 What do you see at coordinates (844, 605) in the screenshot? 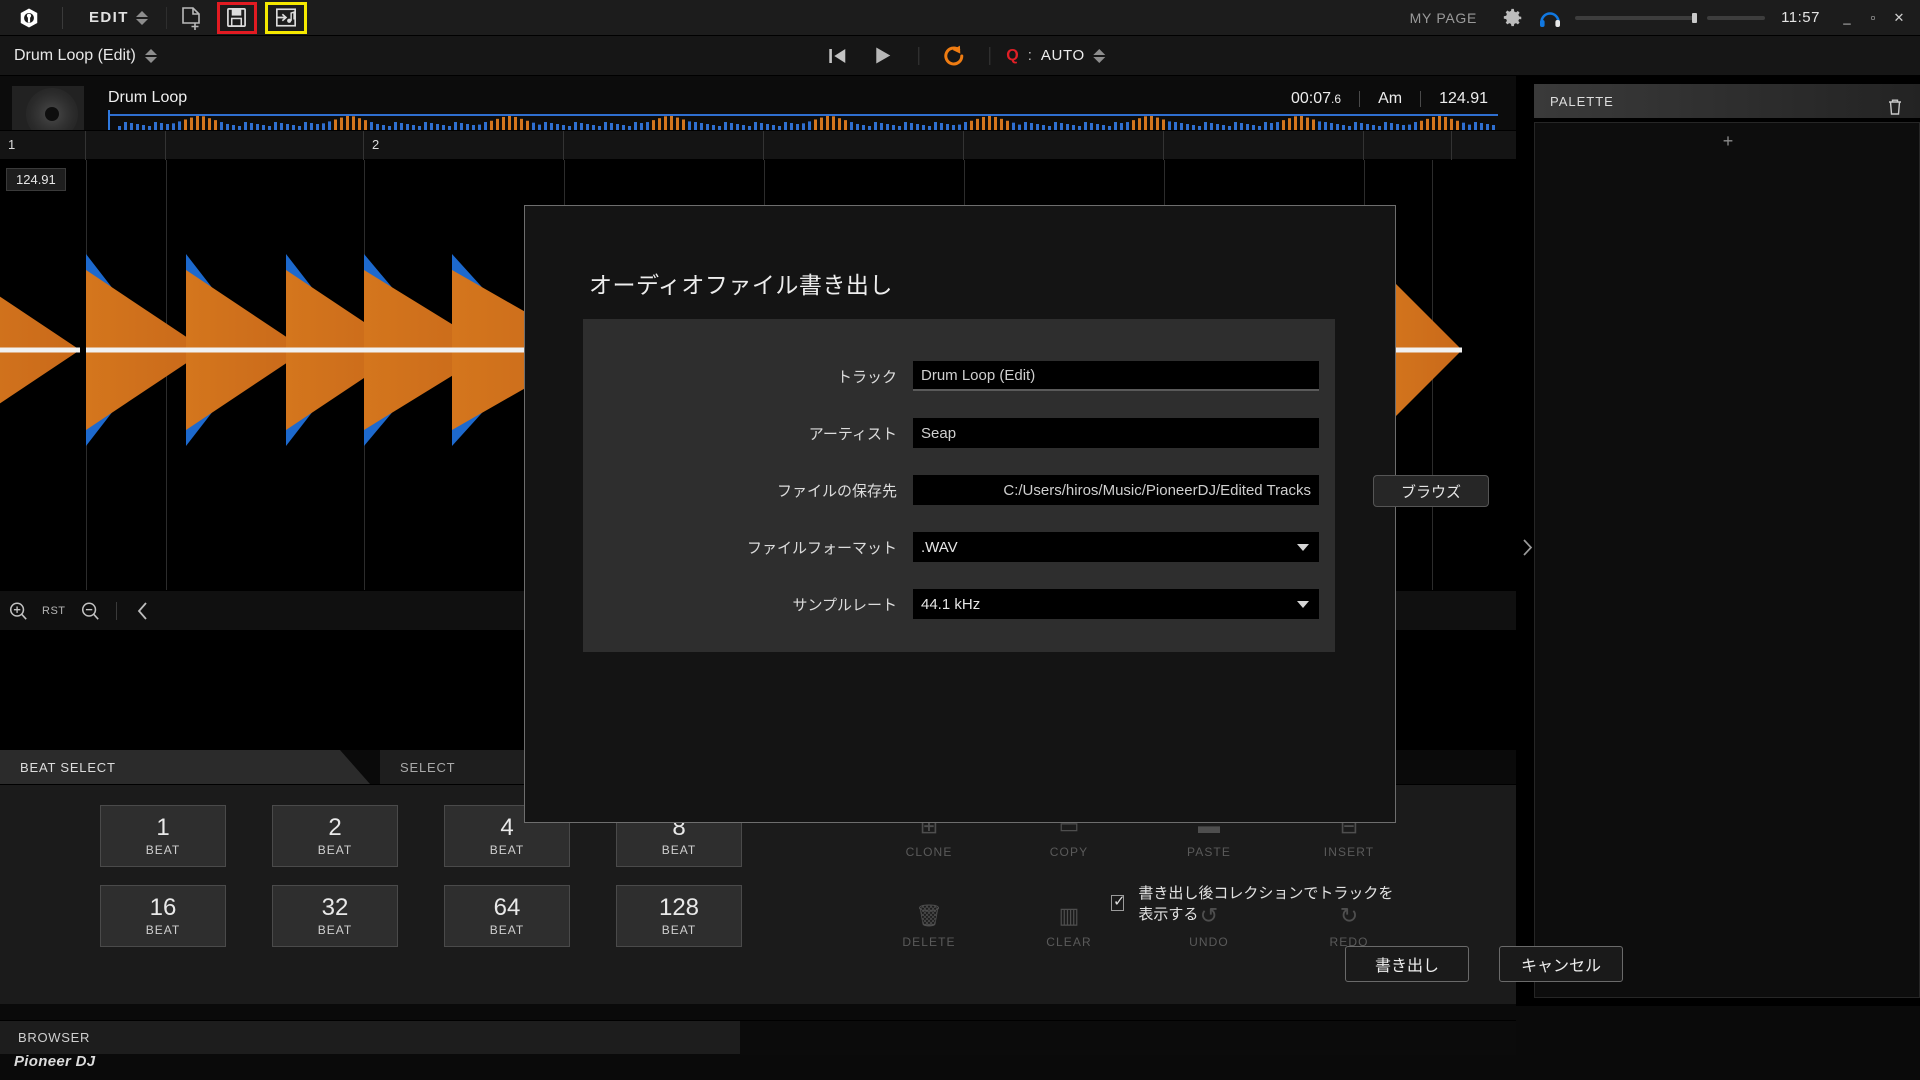
I see `sample-rate-label: サンプルレート` at bounding box center [844, 605].